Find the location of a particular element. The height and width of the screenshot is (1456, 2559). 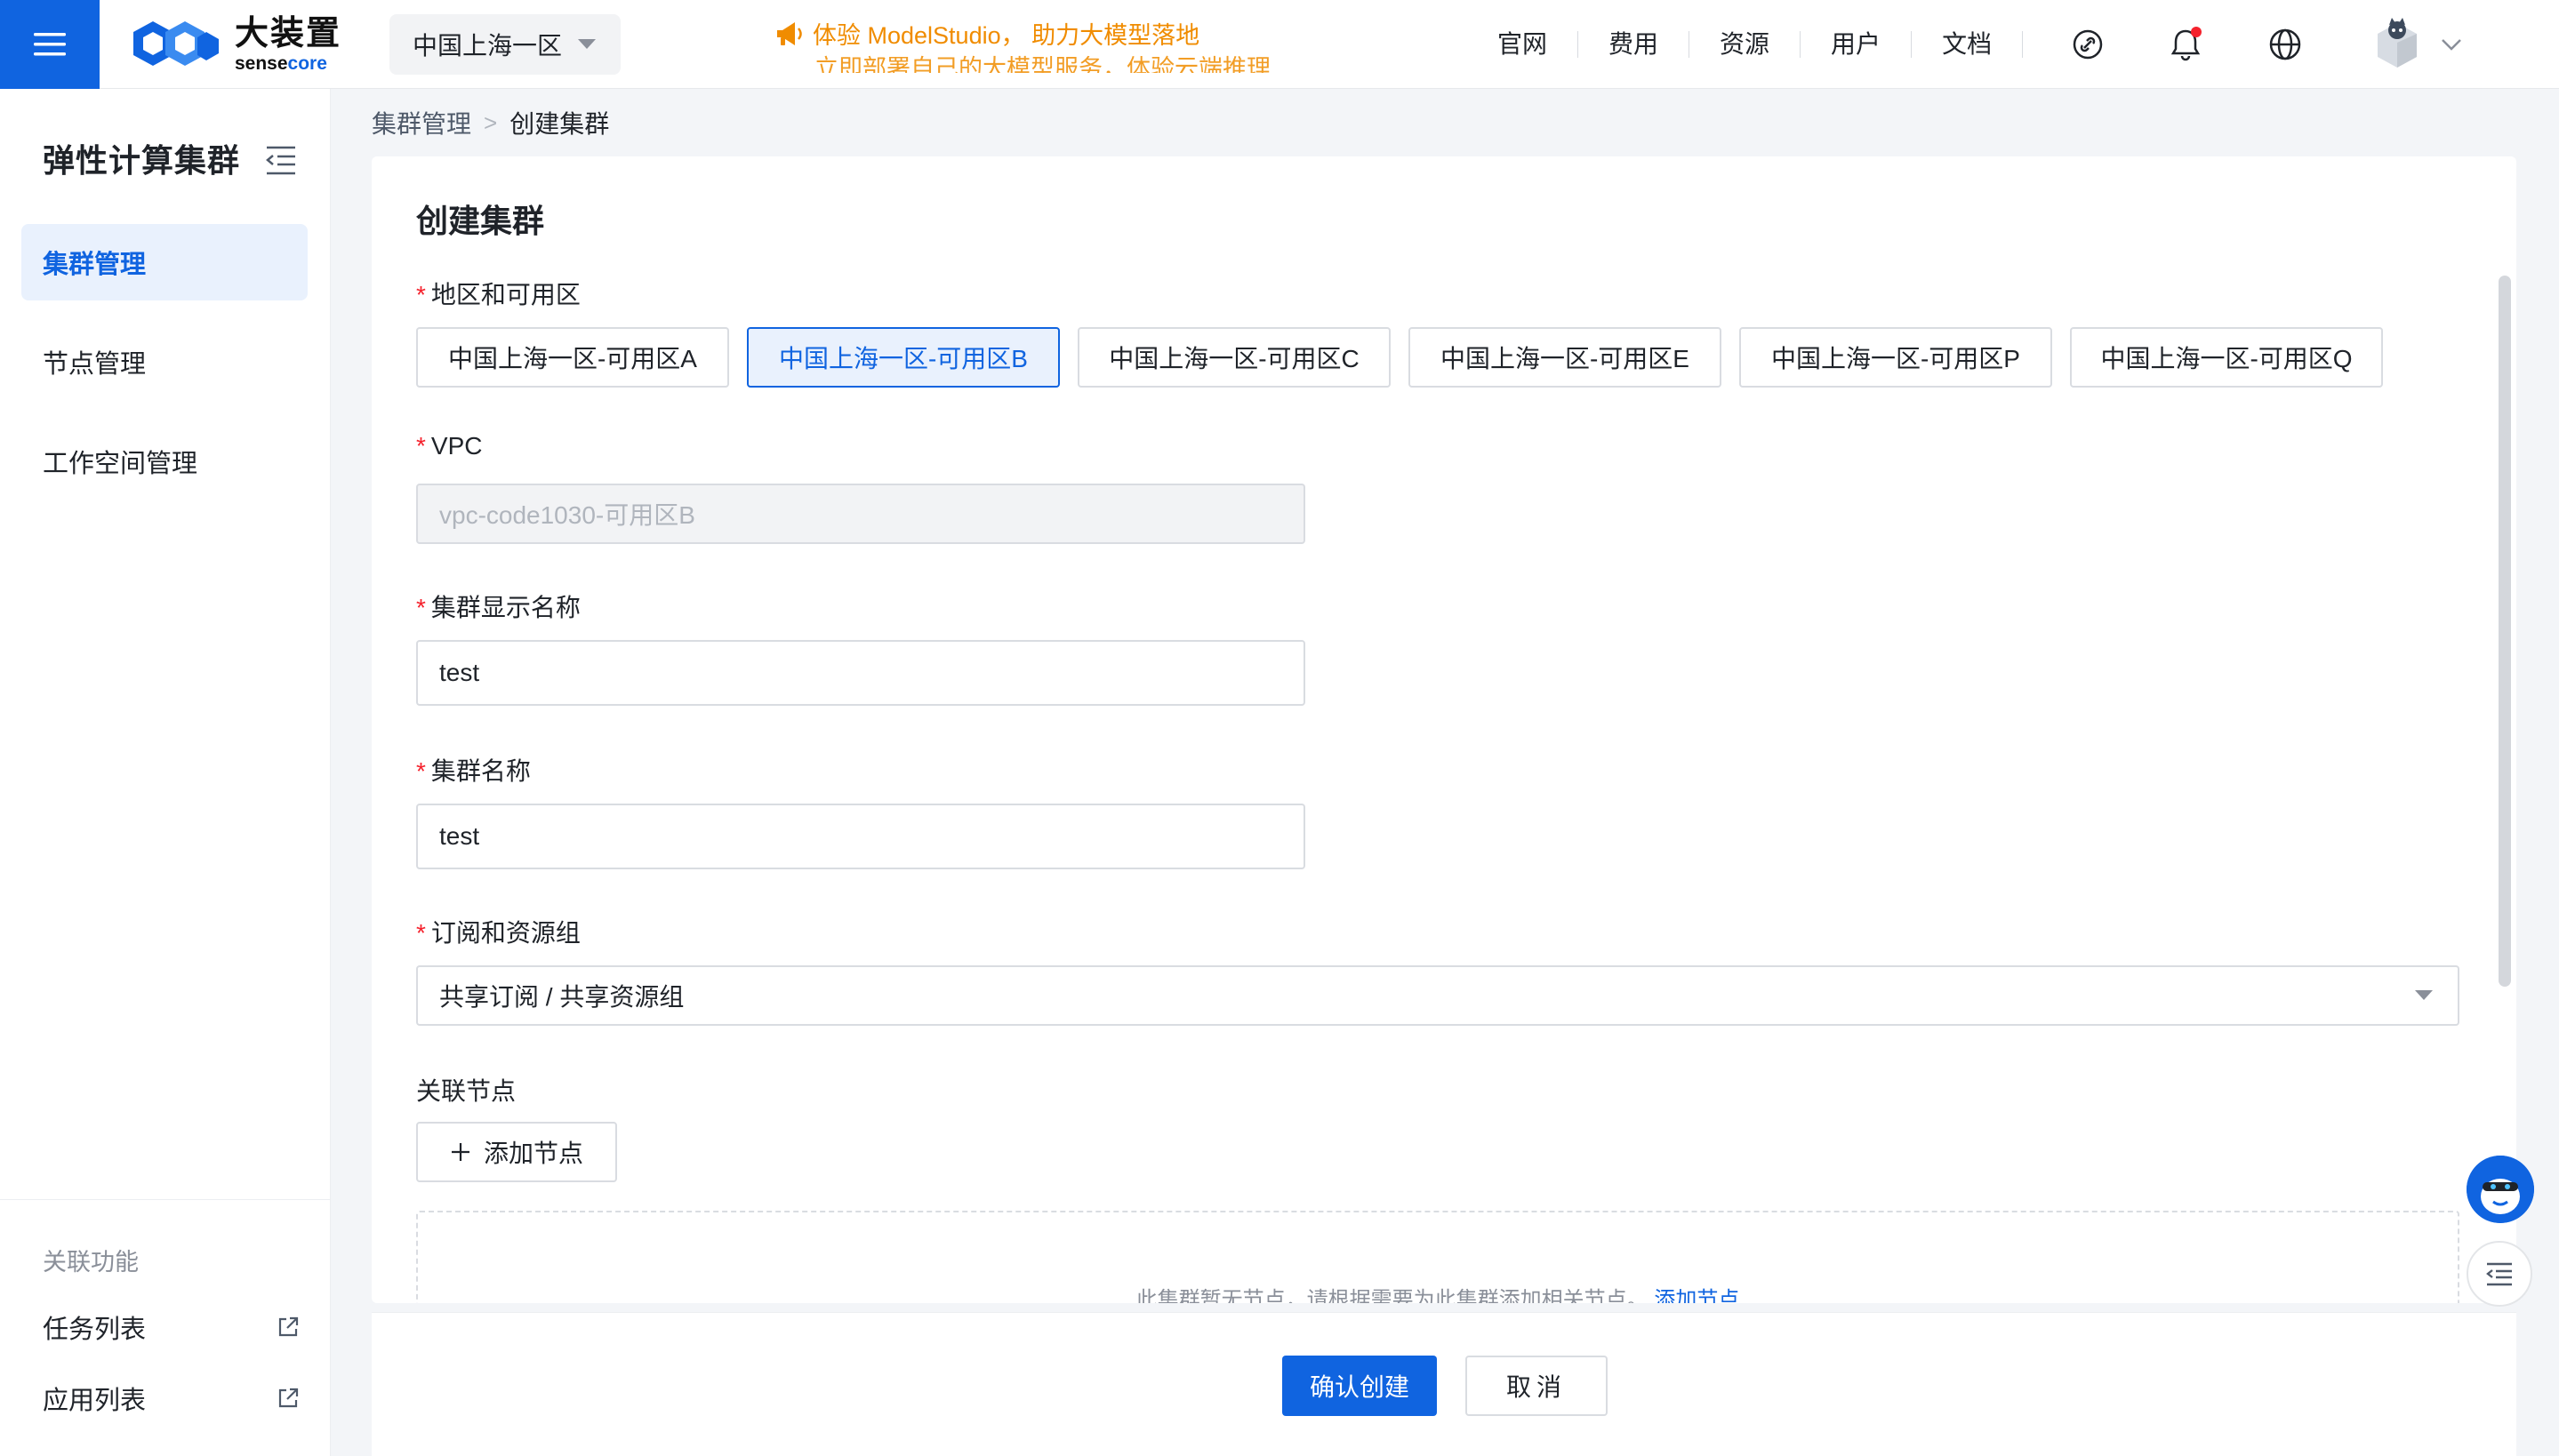

sidebar-item-cluster-management: 集群管理 is located at coordinates (164, 262).